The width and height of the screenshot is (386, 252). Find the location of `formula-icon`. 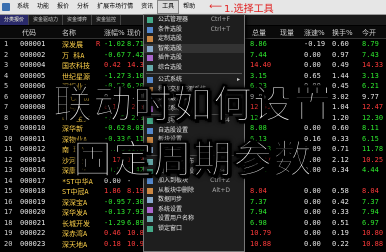

formula-icon is located at coordinates (150, 20).